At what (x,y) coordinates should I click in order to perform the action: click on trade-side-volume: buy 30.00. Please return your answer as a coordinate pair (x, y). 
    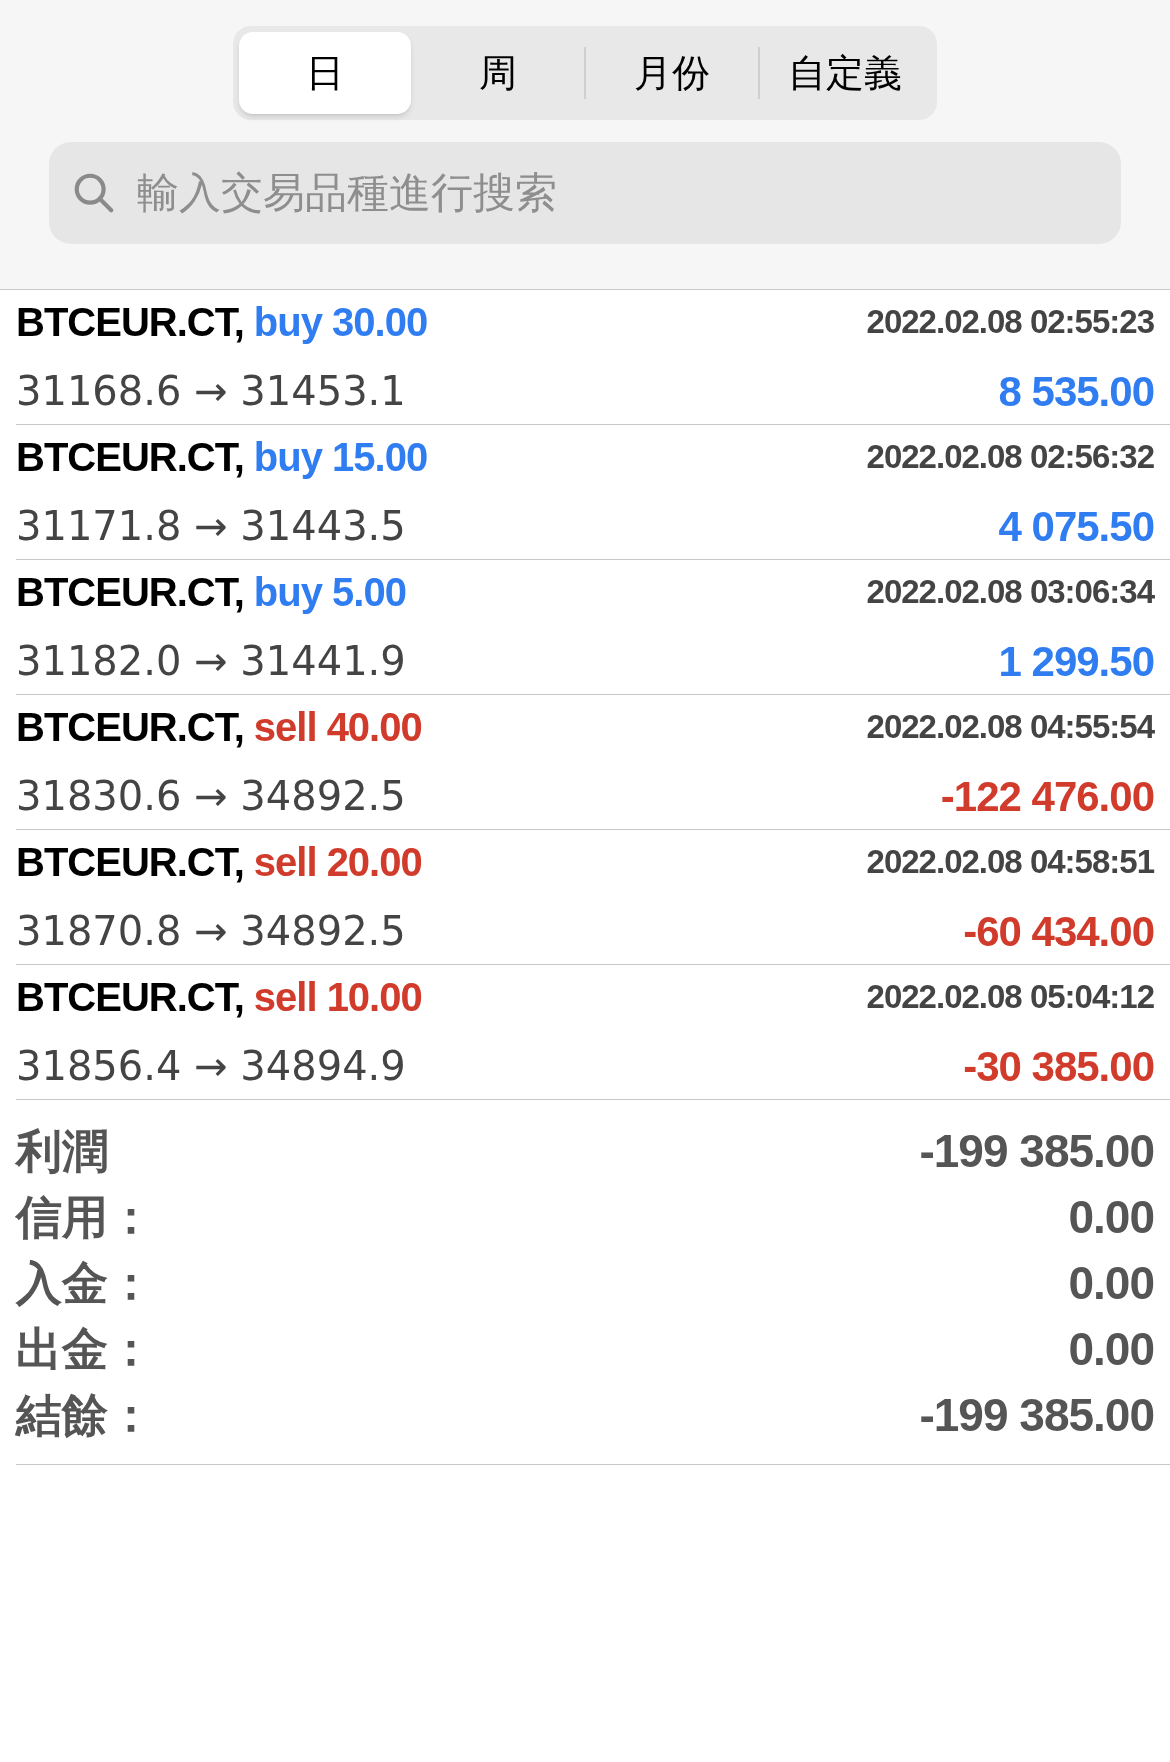
    Looking at the image, I should click on (340, 322).